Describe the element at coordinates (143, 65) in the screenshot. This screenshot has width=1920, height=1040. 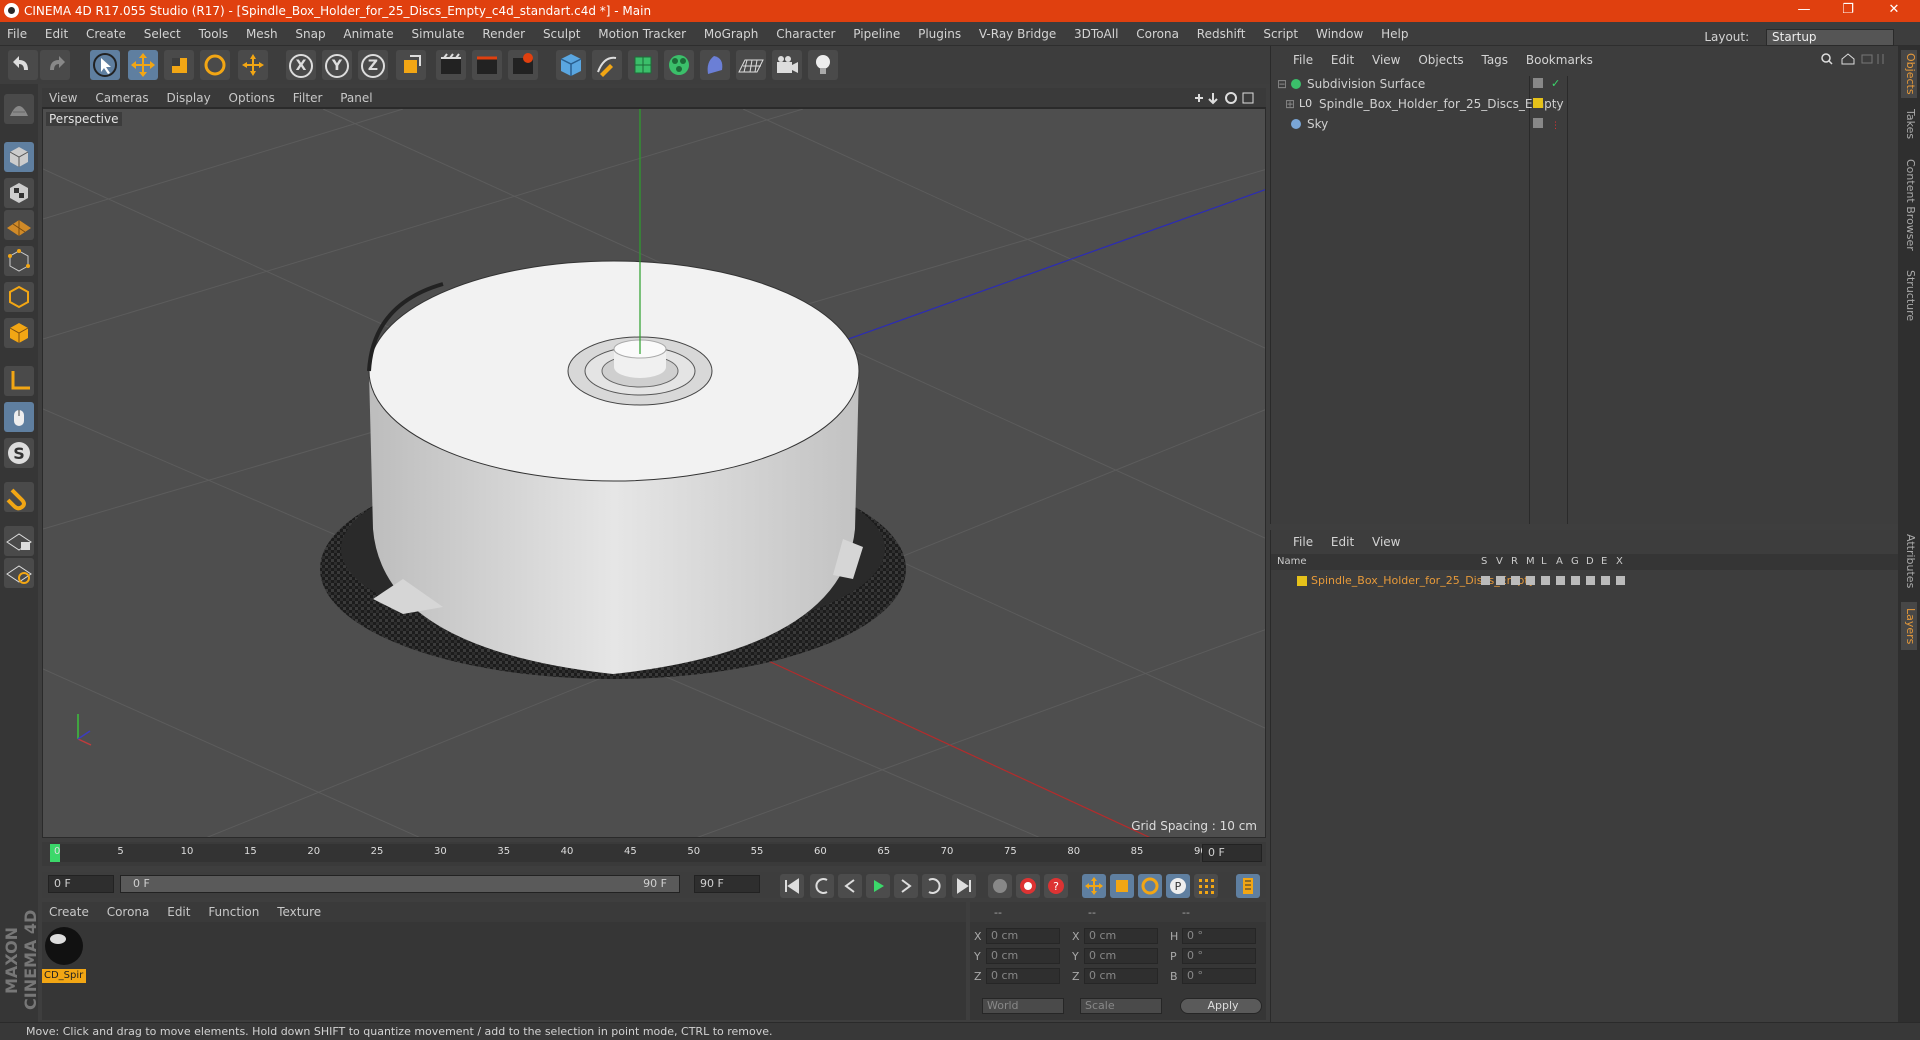
I see `move-tool-icon` at that location.